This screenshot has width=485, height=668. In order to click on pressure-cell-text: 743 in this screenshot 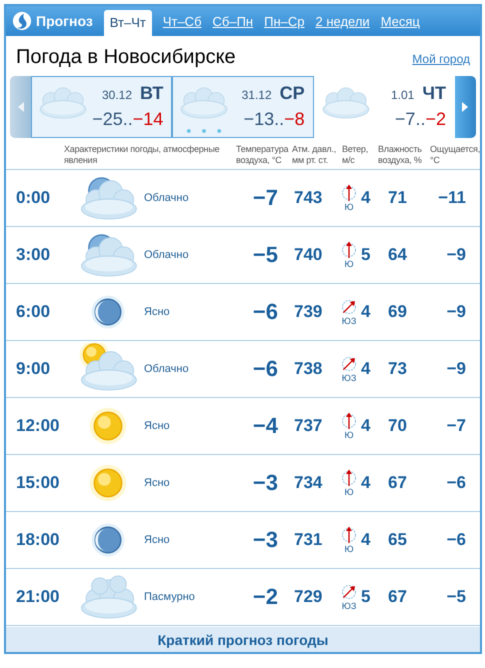, I will do `click(308, 198)`.